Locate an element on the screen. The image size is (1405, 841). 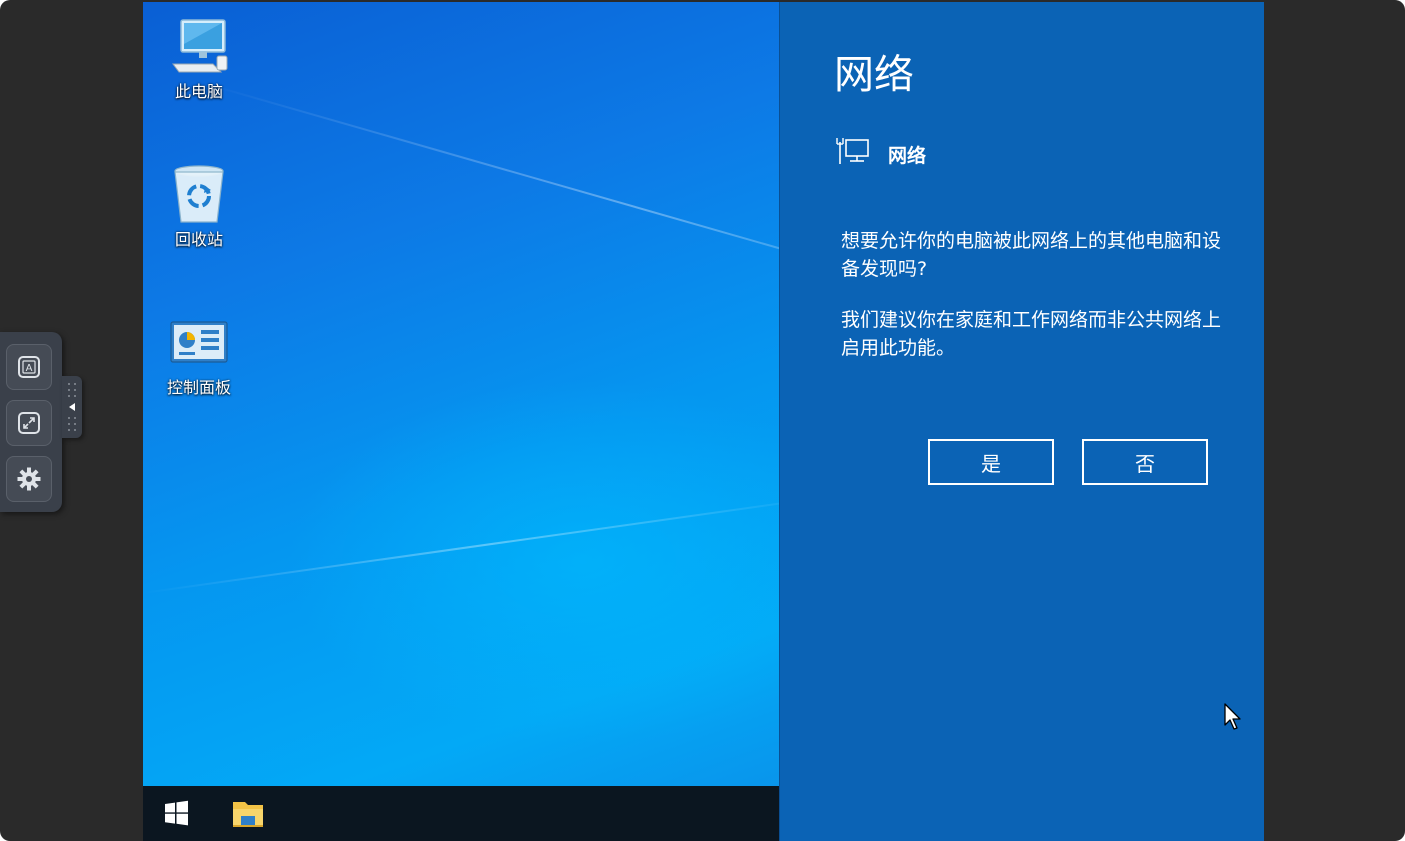
windows-start-icon is located at coordinates (176, 813).